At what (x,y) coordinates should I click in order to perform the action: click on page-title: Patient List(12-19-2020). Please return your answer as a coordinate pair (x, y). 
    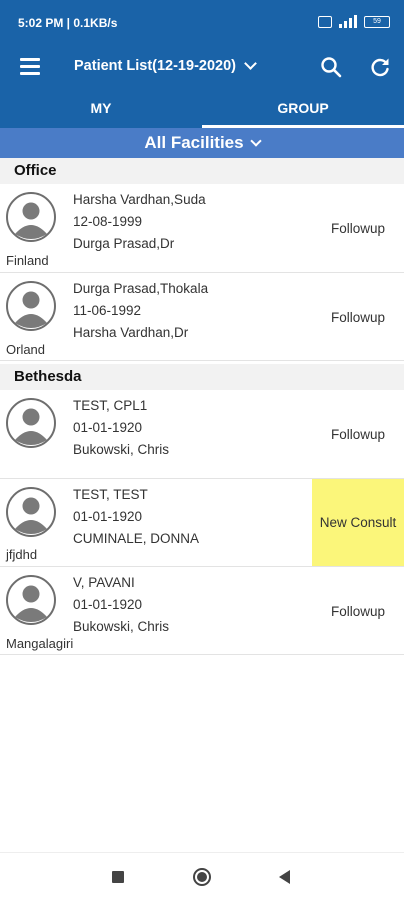
    Looking at the image, I should click on (155, 66).